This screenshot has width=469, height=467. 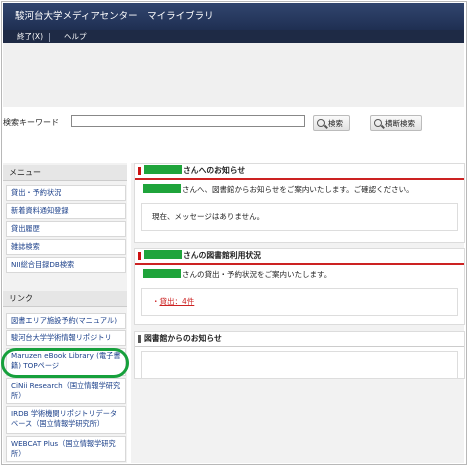 I want to click on app-title: 駿河台大学メディアセンター マイライブラリ, so click(x=114, y=16).